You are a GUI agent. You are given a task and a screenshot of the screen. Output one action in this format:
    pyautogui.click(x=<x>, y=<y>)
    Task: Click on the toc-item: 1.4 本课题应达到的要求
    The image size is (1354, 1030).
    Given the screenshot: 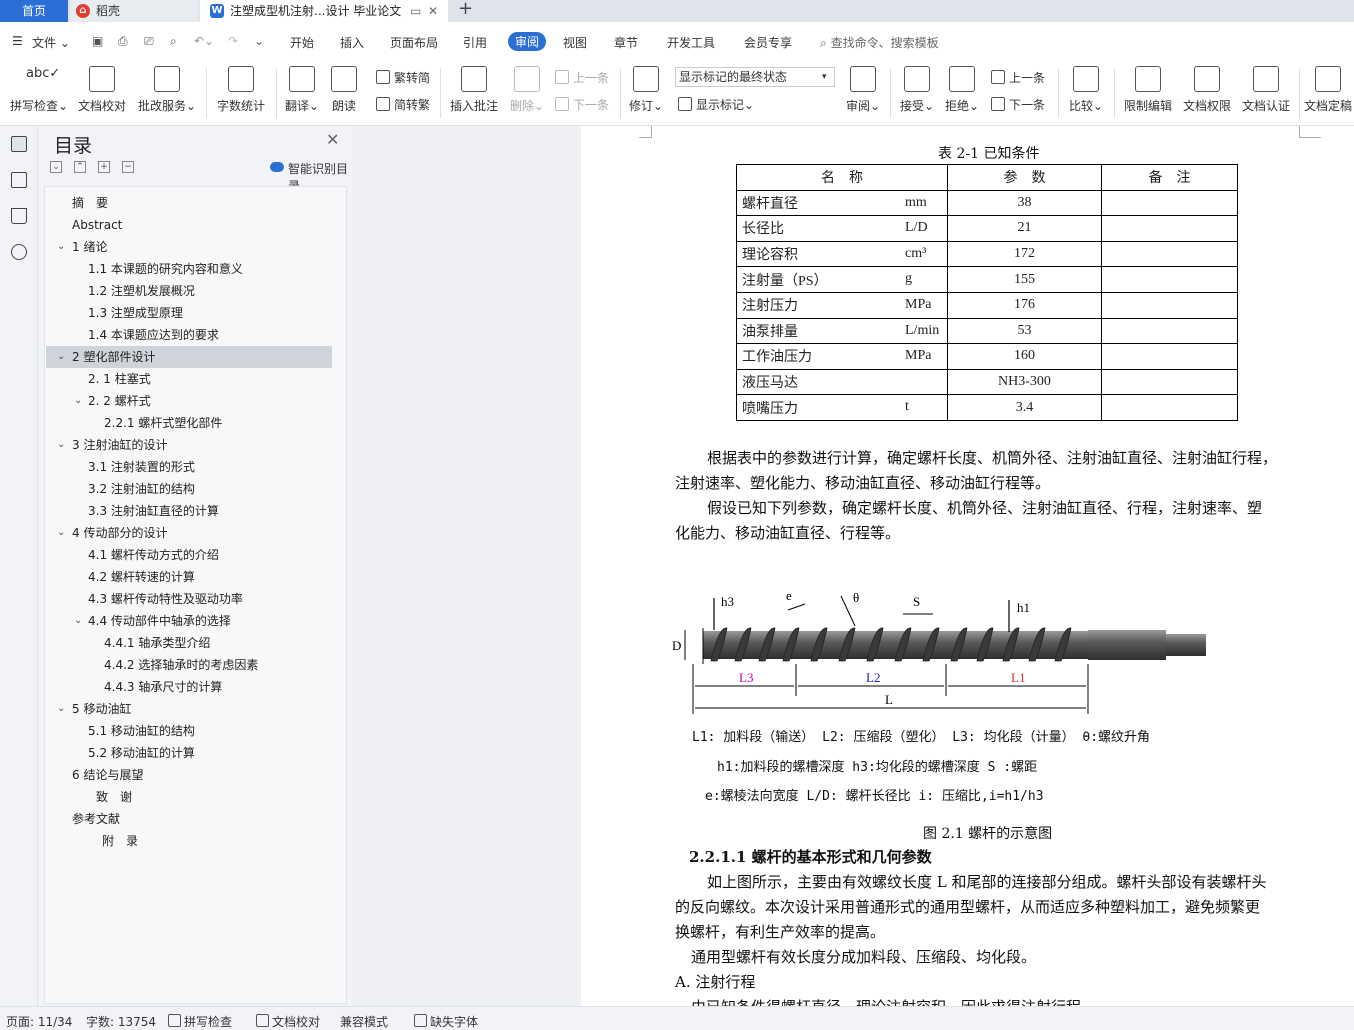 What is the action you would take?
    pyautogui.click(x=153, y=335)
    